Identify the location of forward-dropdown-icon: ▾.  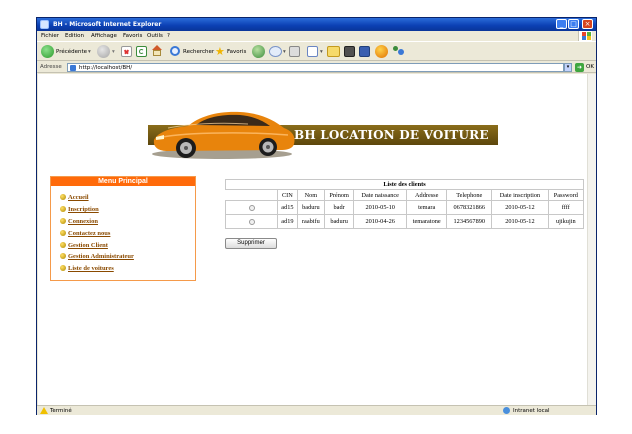
(113, 52).